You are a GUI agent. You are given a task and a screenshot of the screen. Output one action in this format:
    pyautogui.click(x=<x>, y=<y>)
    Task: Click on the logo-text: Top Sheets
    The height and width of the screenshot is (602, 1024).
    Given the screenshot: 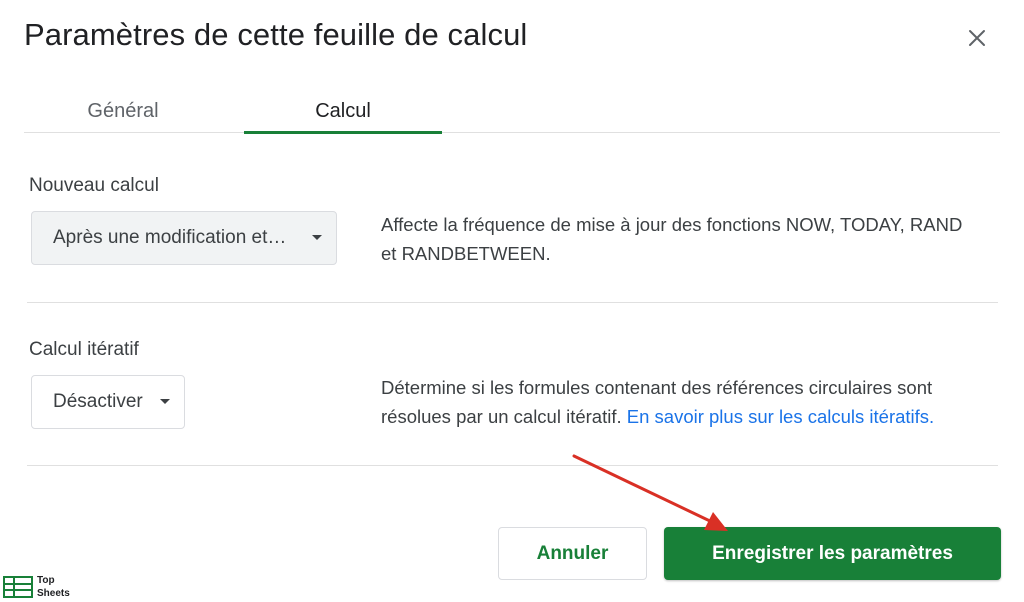 What is the action you would take?
    pyautogui.click(x=53, y=587)
    